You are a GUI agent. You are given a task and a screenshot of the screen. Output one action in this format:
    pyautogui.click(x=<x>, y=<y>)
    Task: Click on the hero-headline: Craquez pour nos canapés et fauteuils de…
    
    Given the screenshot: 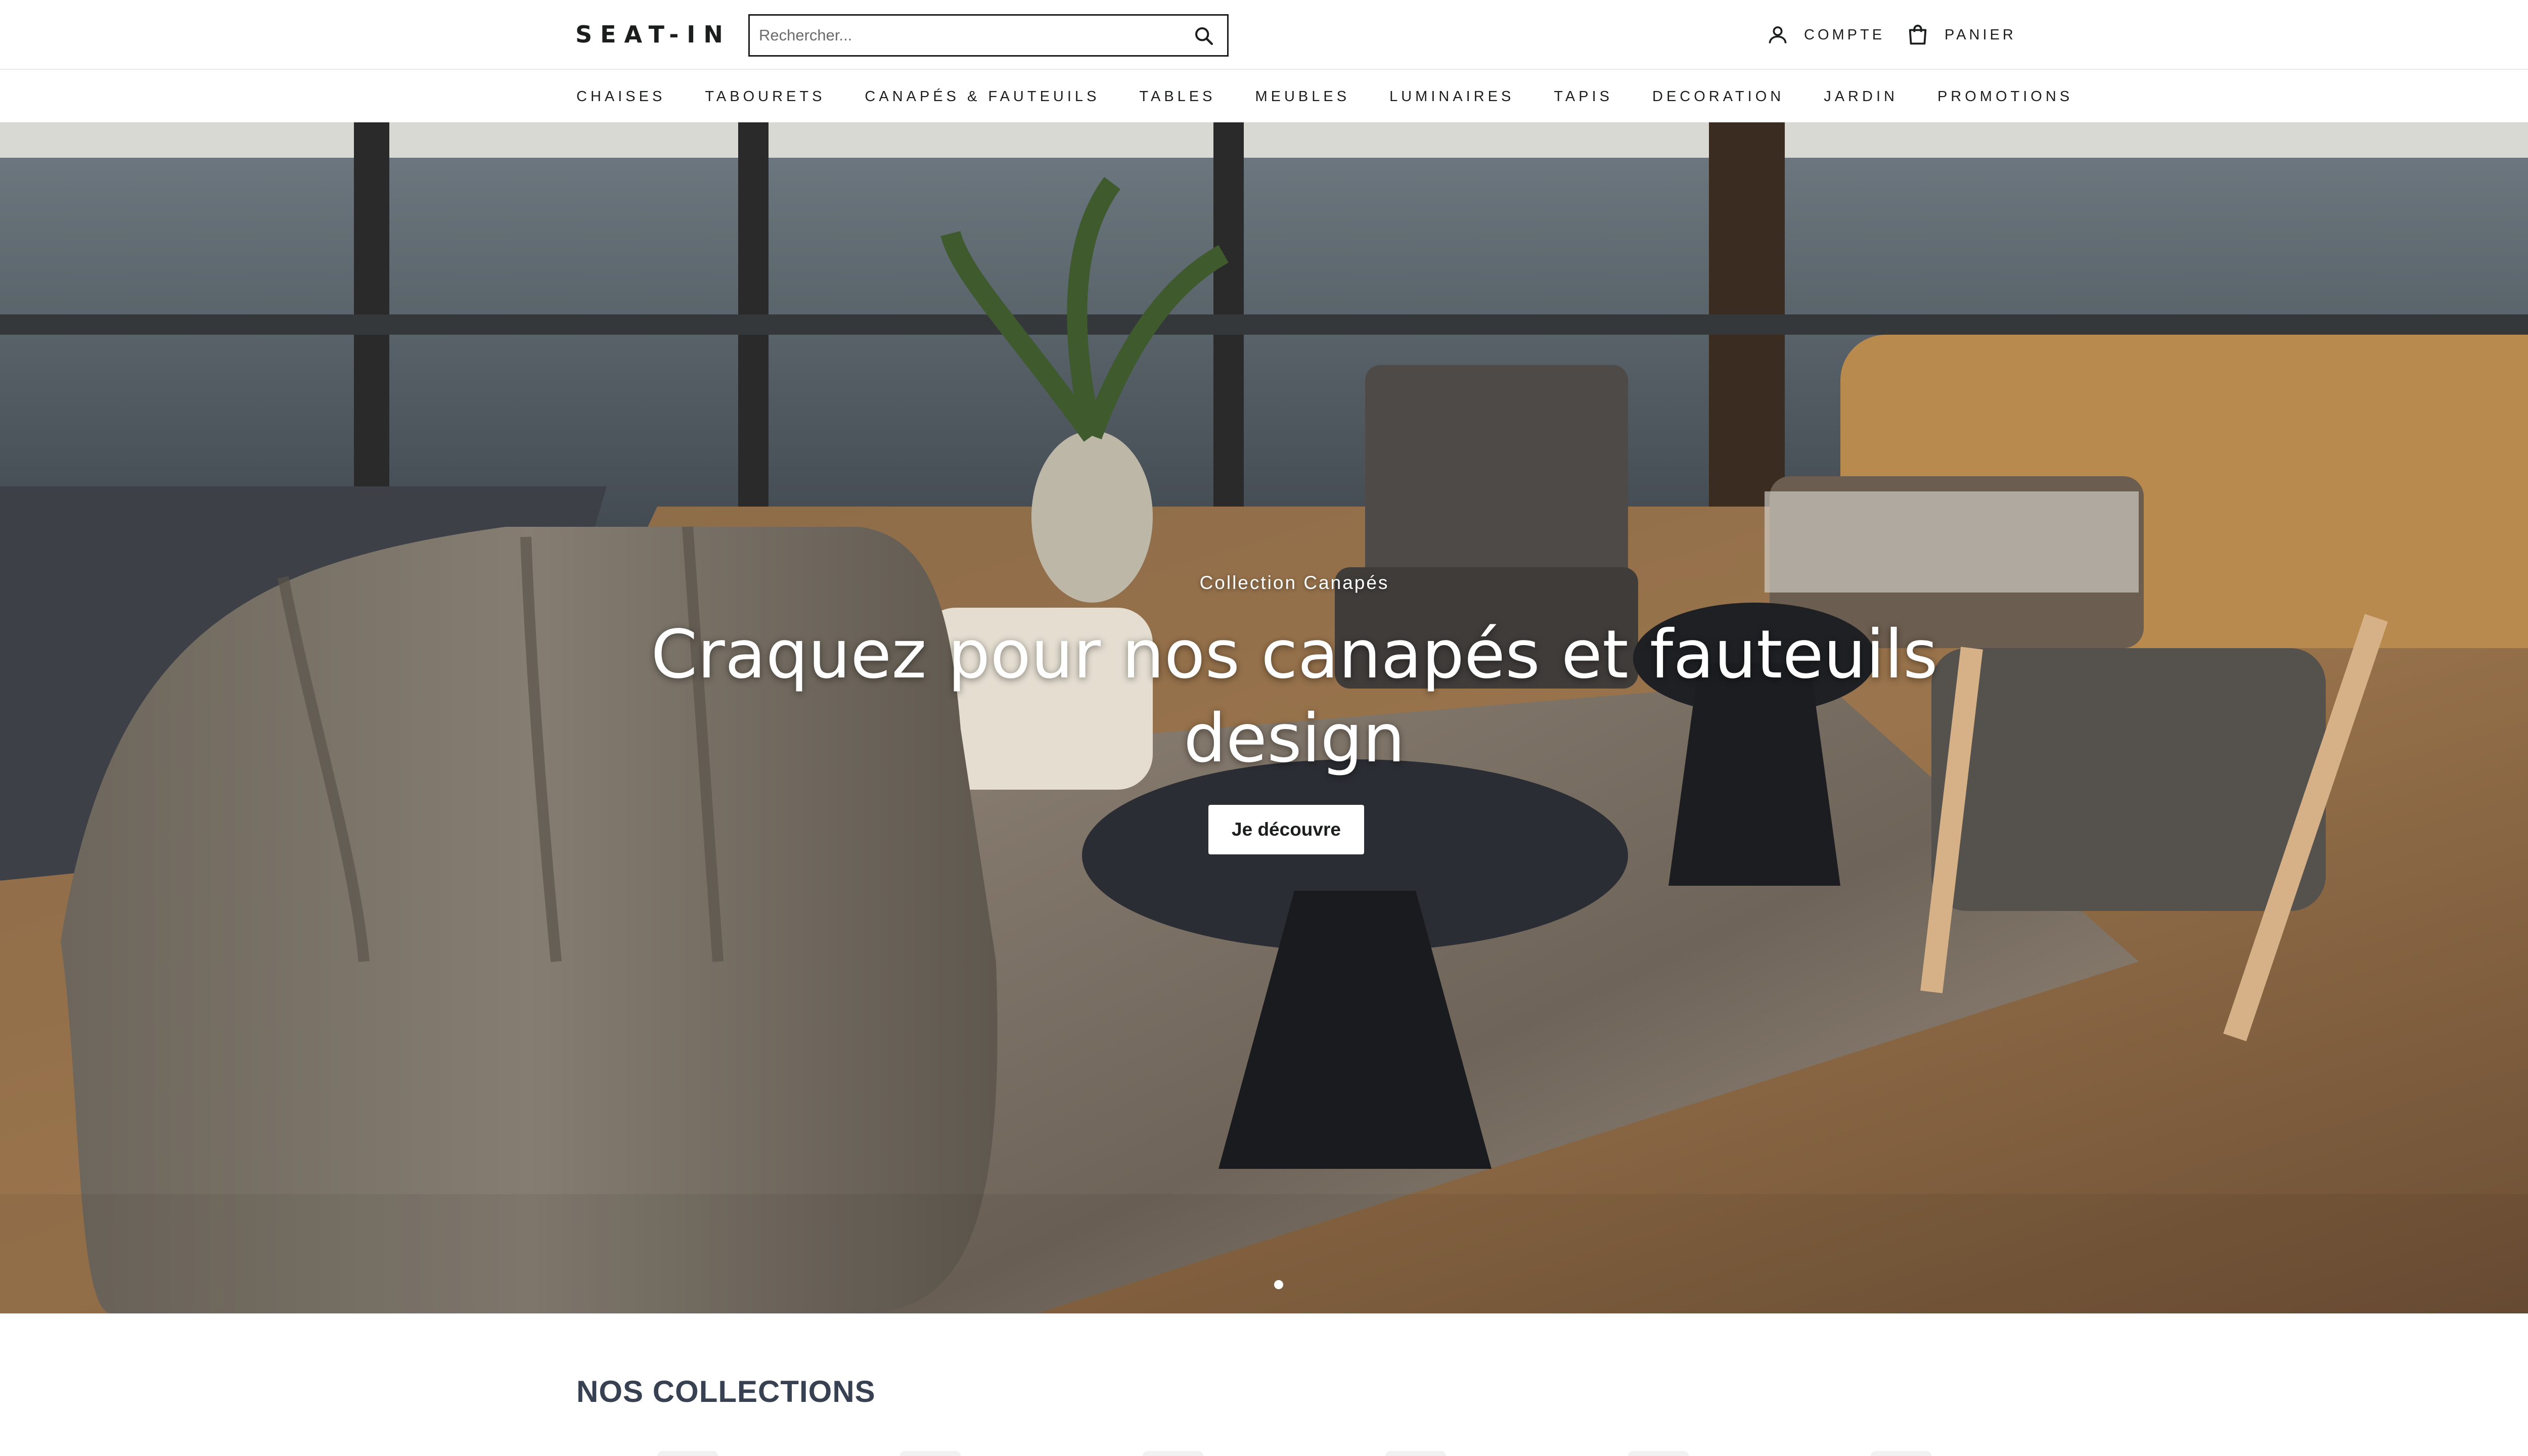 What is the action you would take?
    pyautogui.click(x=1295, y=697)
    